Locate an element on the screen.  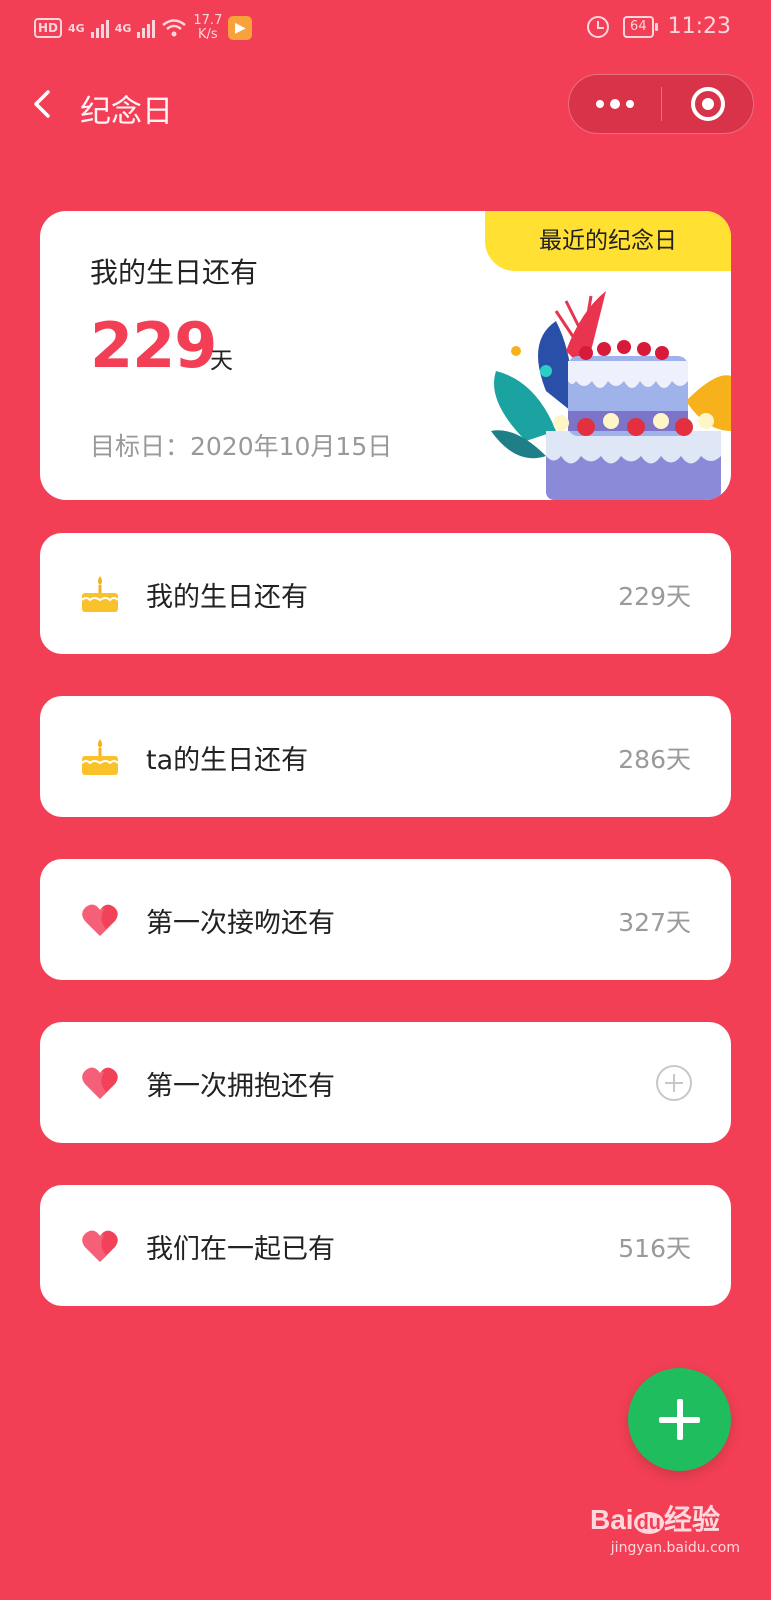
list-item: 第一次接吻还有 327天 is located at coordinates (385, 919).